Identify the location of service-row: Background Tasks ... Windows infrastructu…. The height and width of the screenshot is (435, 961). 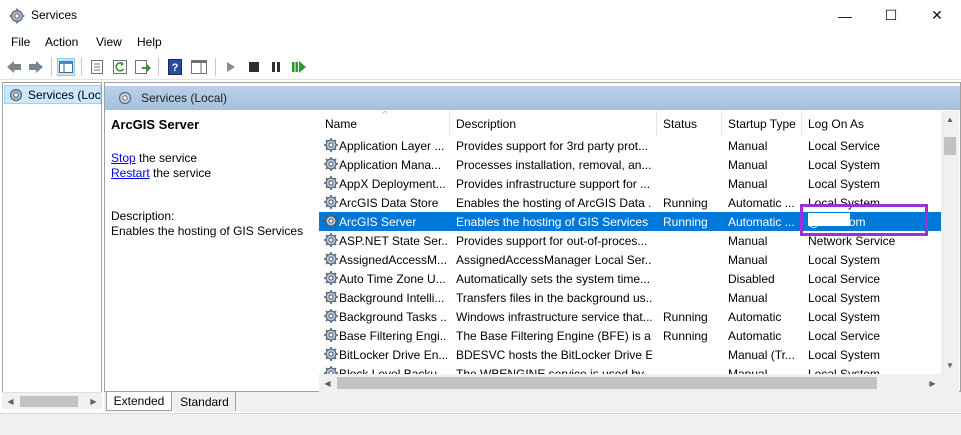
(630, 316).